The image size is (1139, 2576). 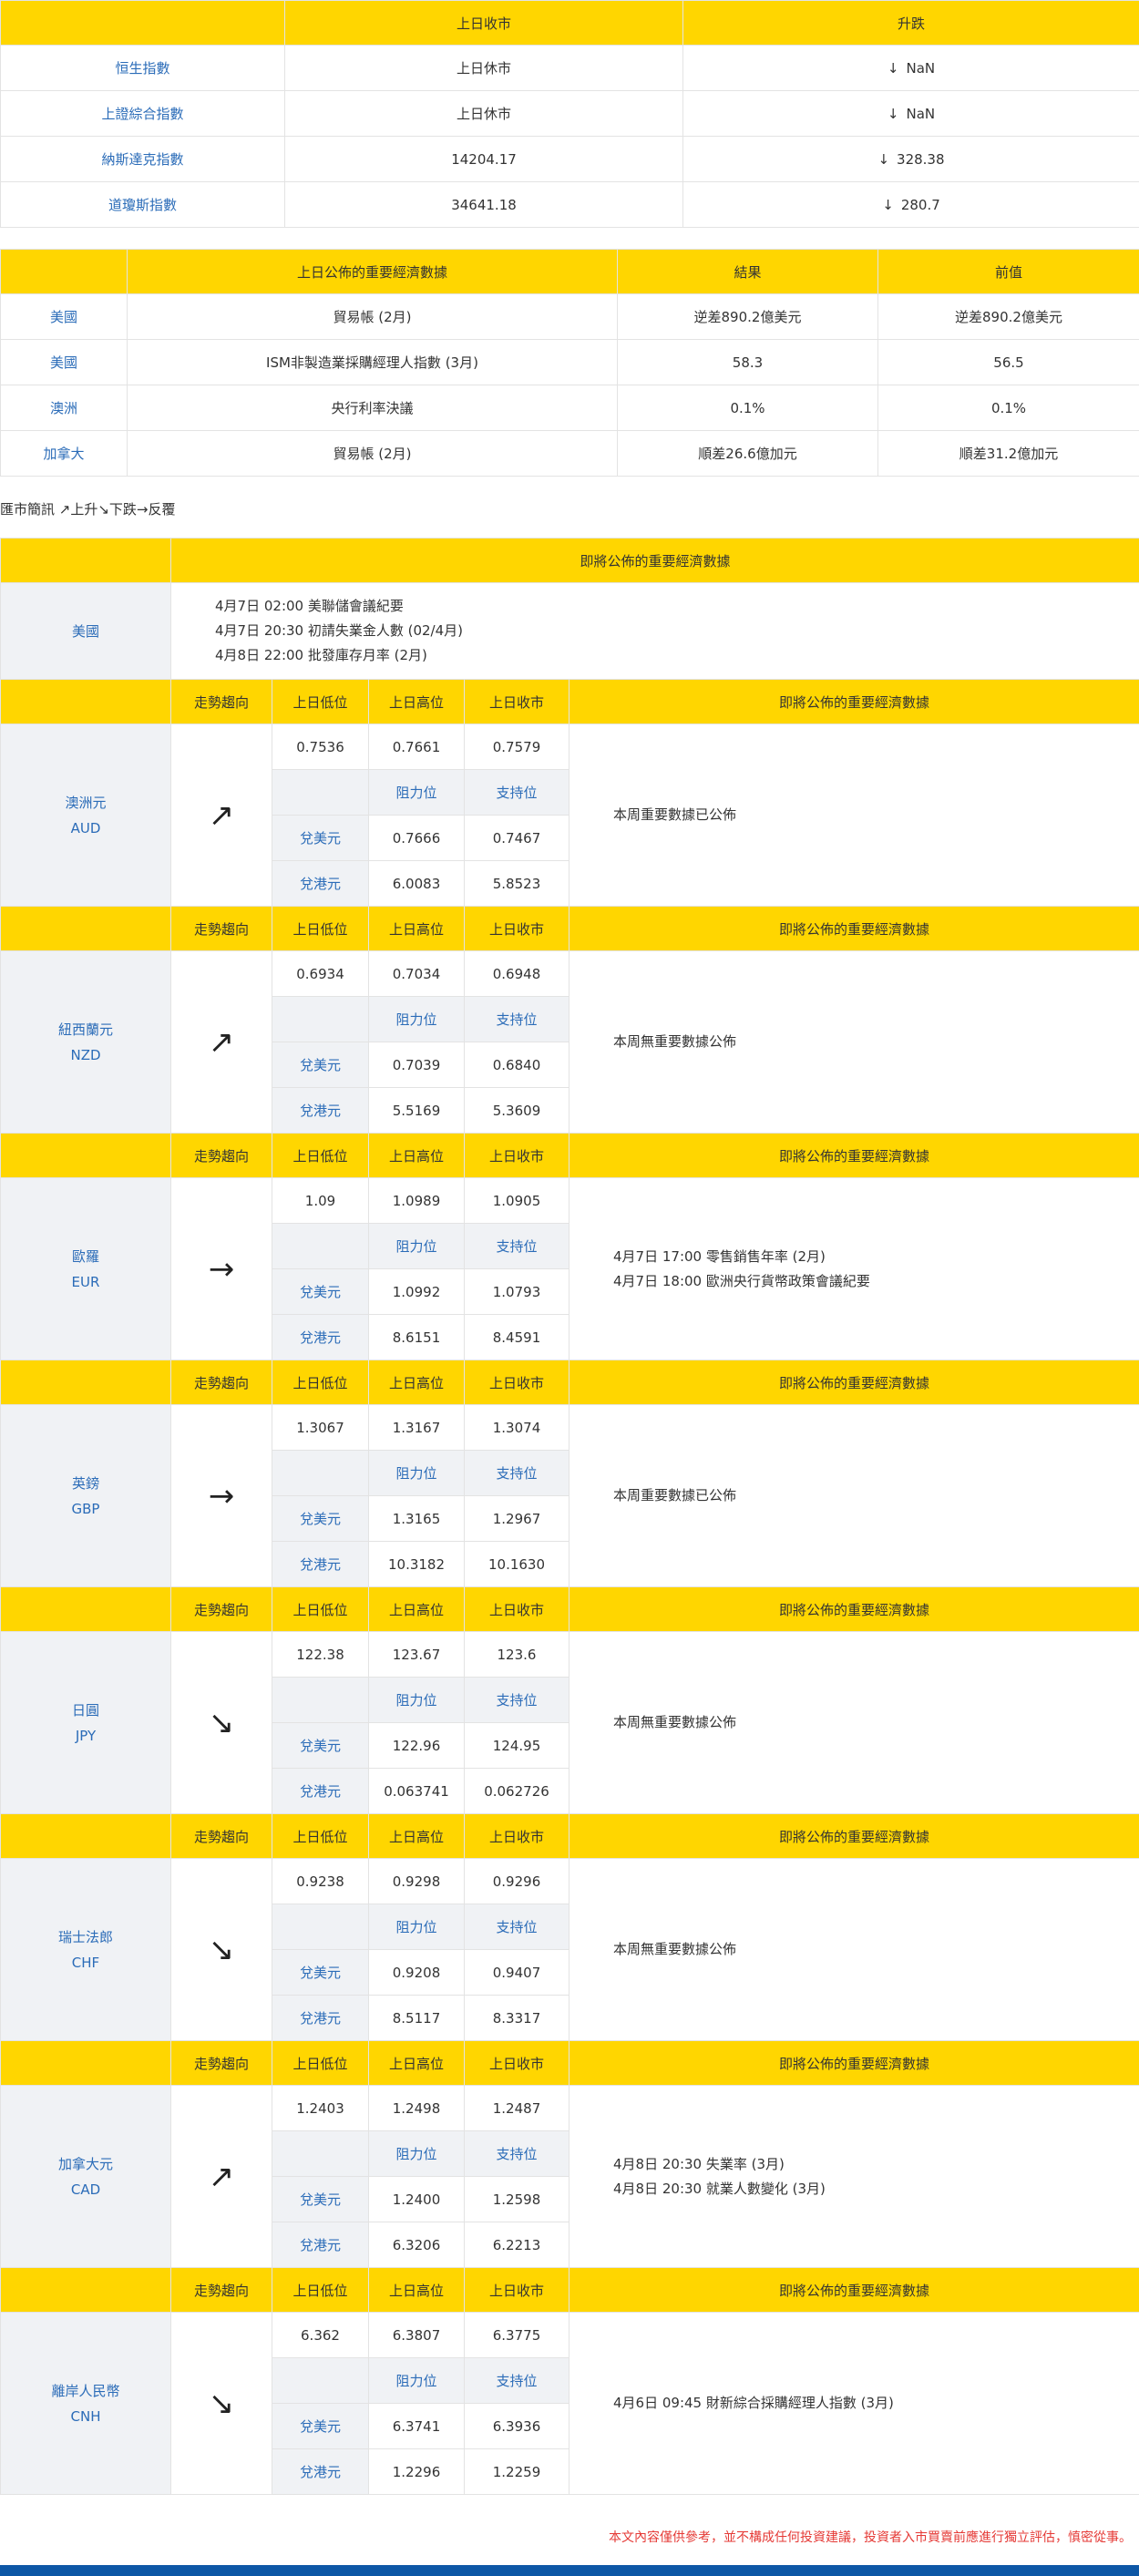 What do you see at coordinates (517, 974) in the screenshot?
I see `prev-close: 0.6948` at bounding box center [517, 974].